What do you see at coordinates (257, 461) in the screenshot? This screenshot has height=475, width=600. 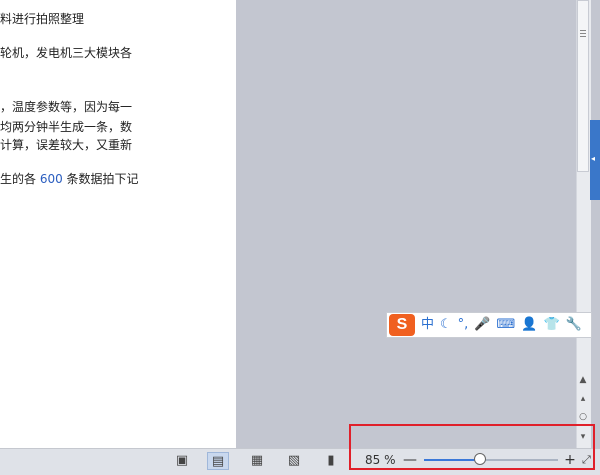 I see `outline-view-icon: ▦` at bounding box center [257, 461].